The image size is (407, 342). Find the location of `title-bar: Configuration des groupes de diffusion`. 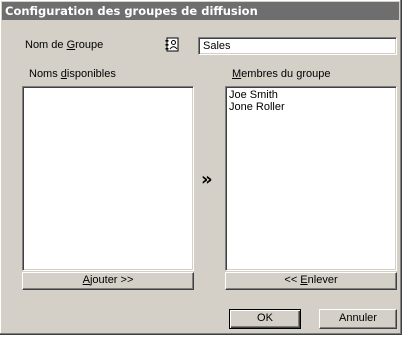

title-bar: Configuration des groupes de diffusion is located at coordinates (200, 11).